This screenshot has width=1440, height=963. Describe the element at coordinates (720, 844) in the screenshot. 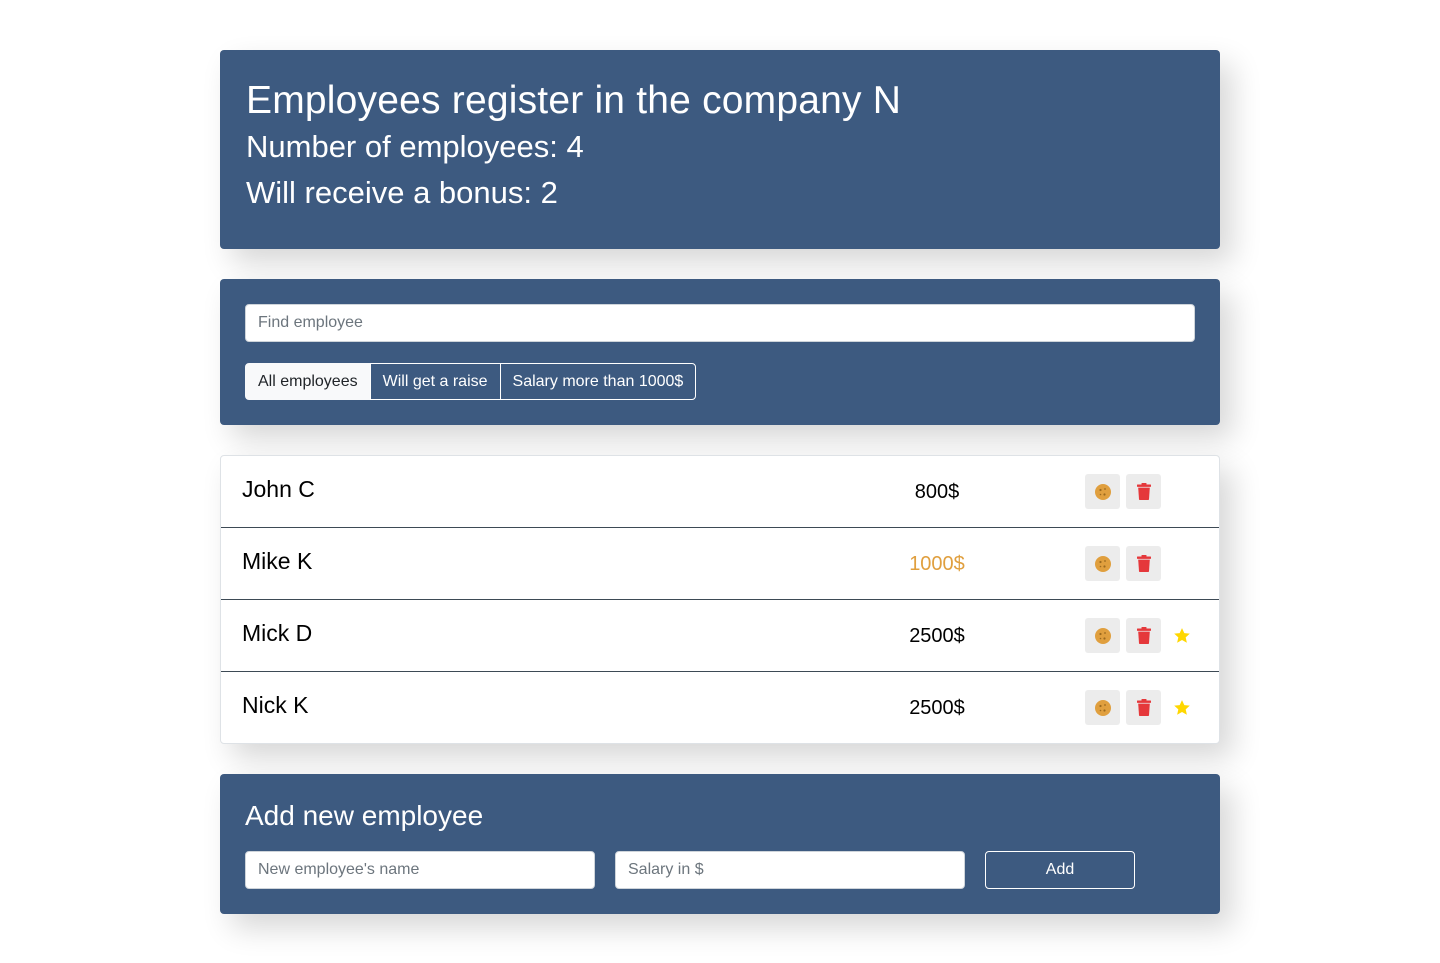

I see `add-employee-panel: Add new employee Add` at that location.